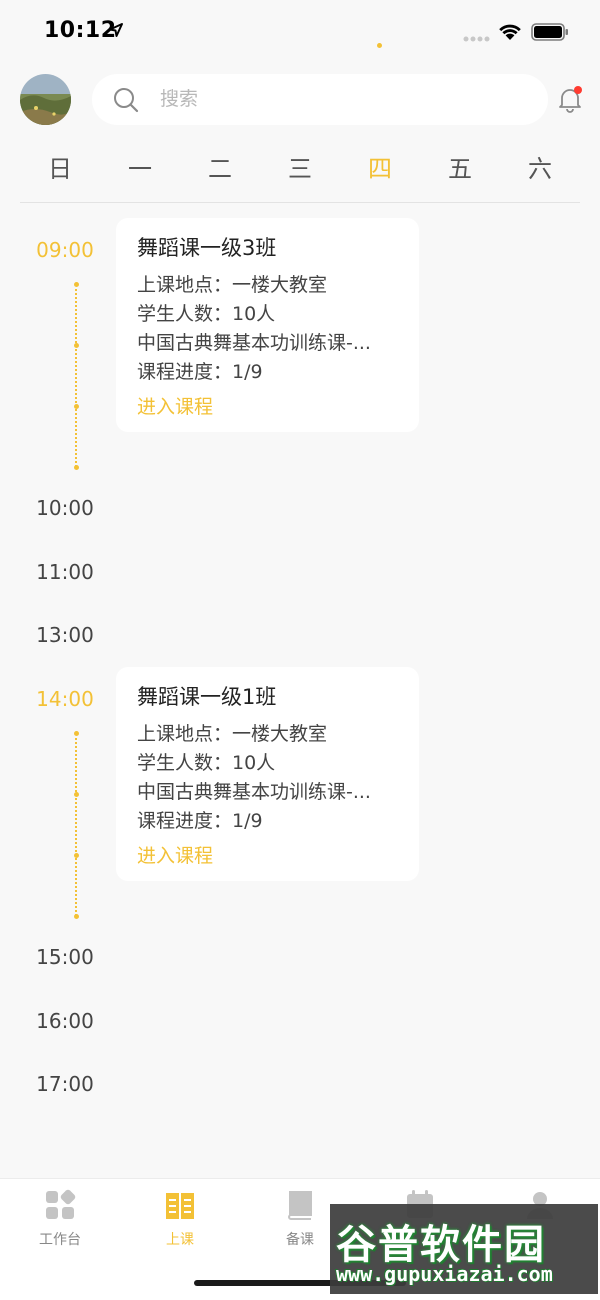 The height and width of the screenshot is (1300, 600). What do you see at coordinates (80, 30) in the screenshot?
I see `status-time: 10:12` at bounding box center [80, 30].